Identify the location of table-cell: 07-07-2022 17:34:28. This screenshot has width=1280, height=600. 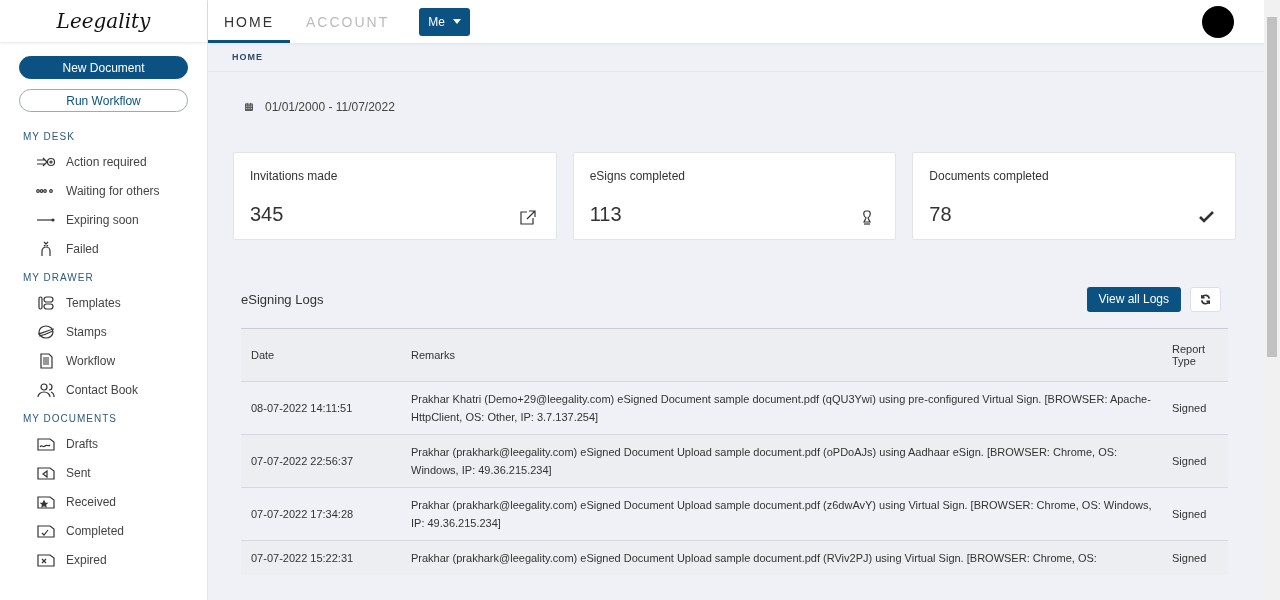
(302, 514).